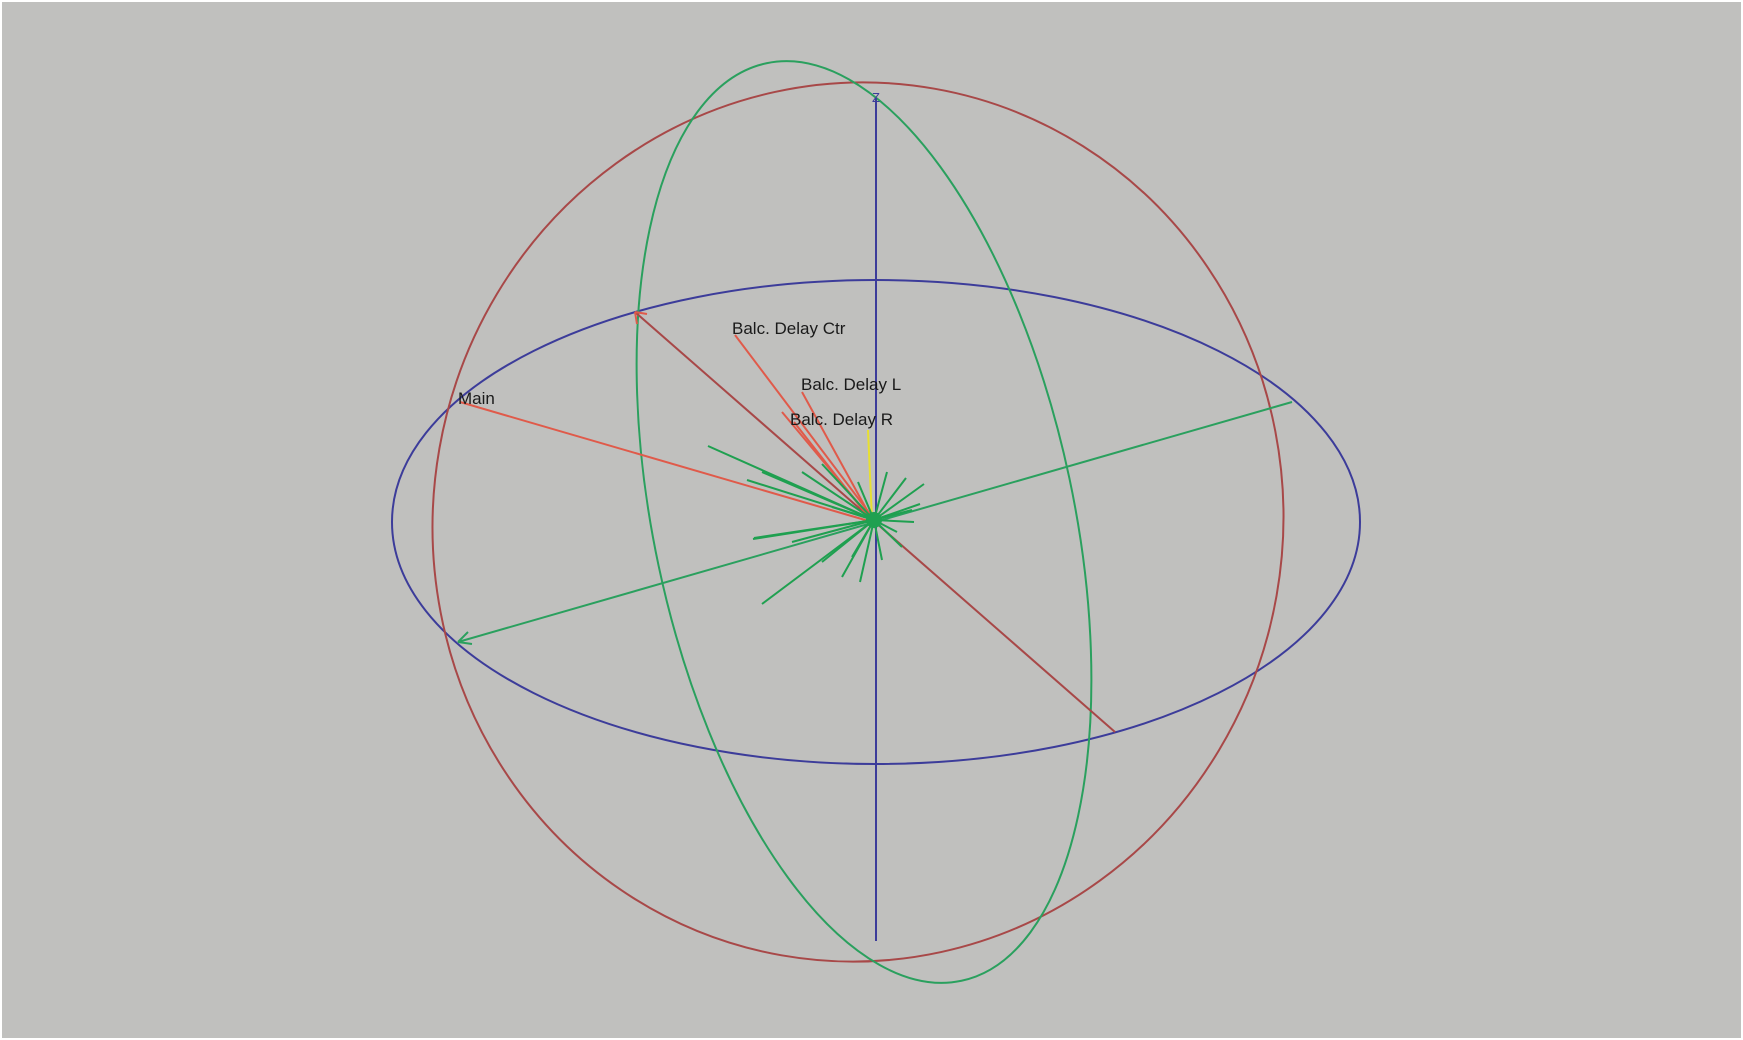 The image size is (1743, 1040). Describe the element at coordinates (789, 328) in the screenshot. I see `label-balc-delay-ctr: Balc. Delay Ctr` at that location.